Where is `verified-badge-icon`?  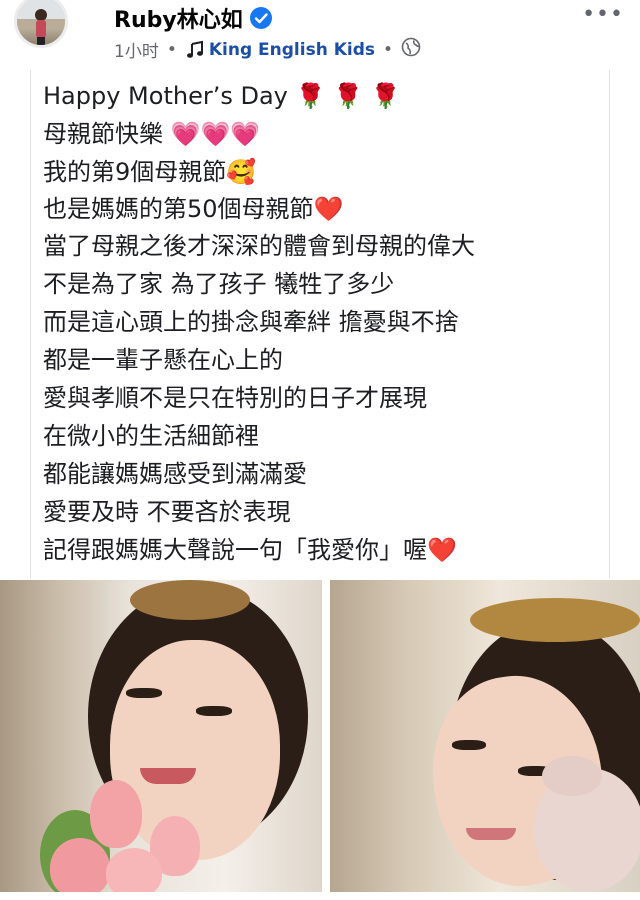
verified-badge-icon is located at coordinates (261, 18).